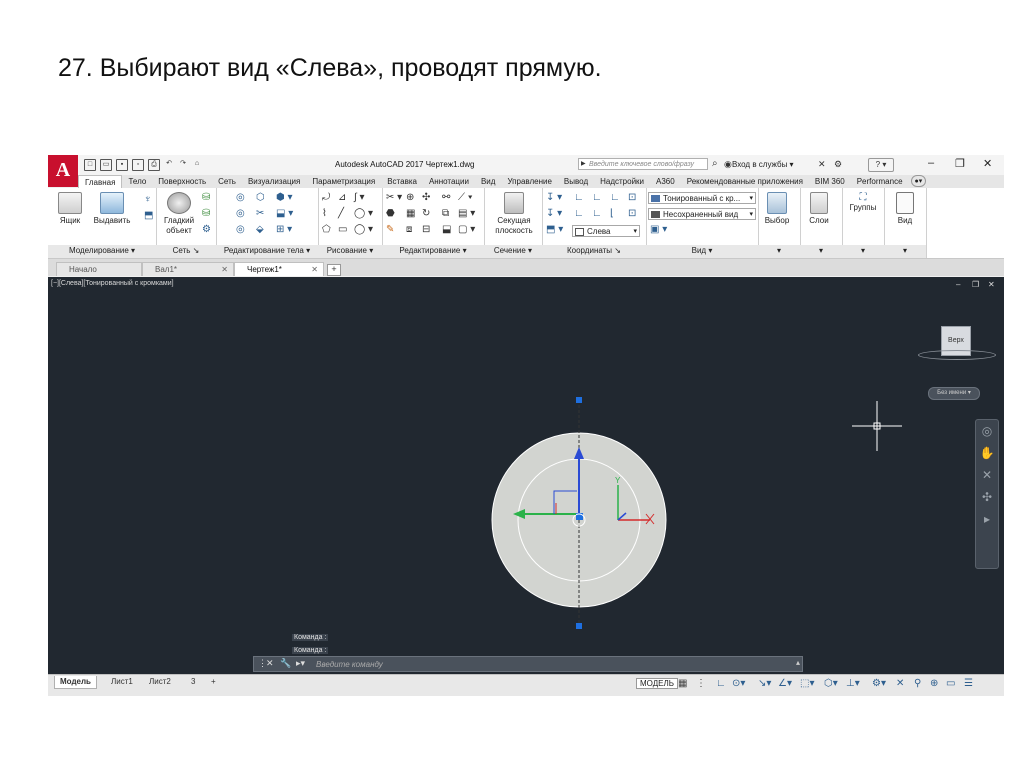  Describe the element at coordinates (342, 198) in the screenshot. I see `polyline-icon: ⊿` at that location.